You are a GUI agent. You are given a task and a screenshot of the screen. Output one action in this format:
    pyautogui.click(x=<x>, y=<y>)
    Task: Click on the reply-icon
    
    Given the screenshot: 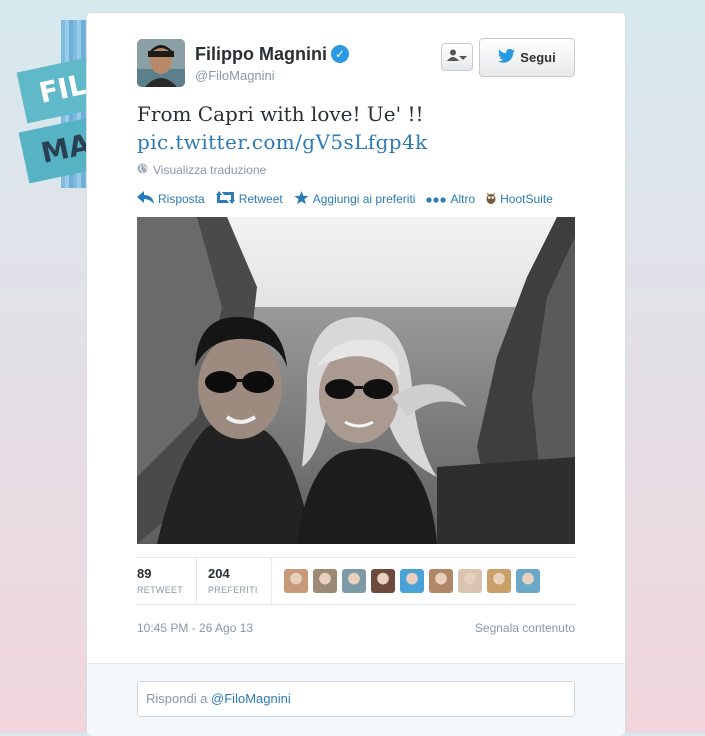 What is the action you would take?
    pyautogui.click(x=145, y=199)
    